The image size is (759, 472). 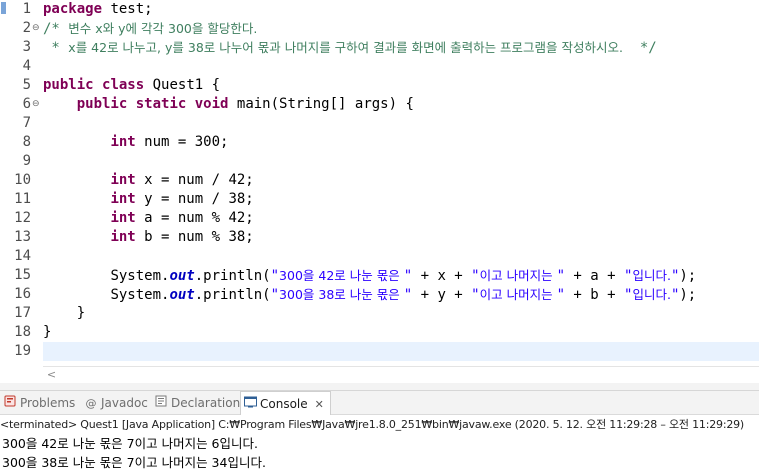 I want to click on tab-label: Console, so click(x=284, y=404).